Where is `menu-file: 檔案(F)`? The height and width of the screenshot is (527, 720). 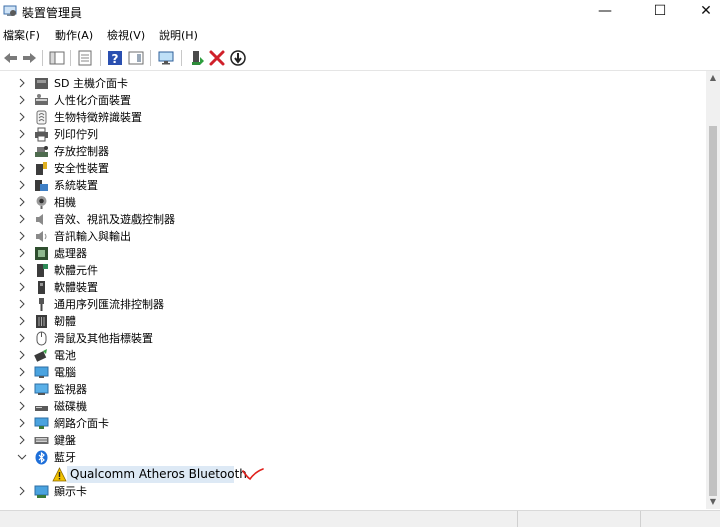 menu-file: 檔案(F) is located at coordinates (21, 35).